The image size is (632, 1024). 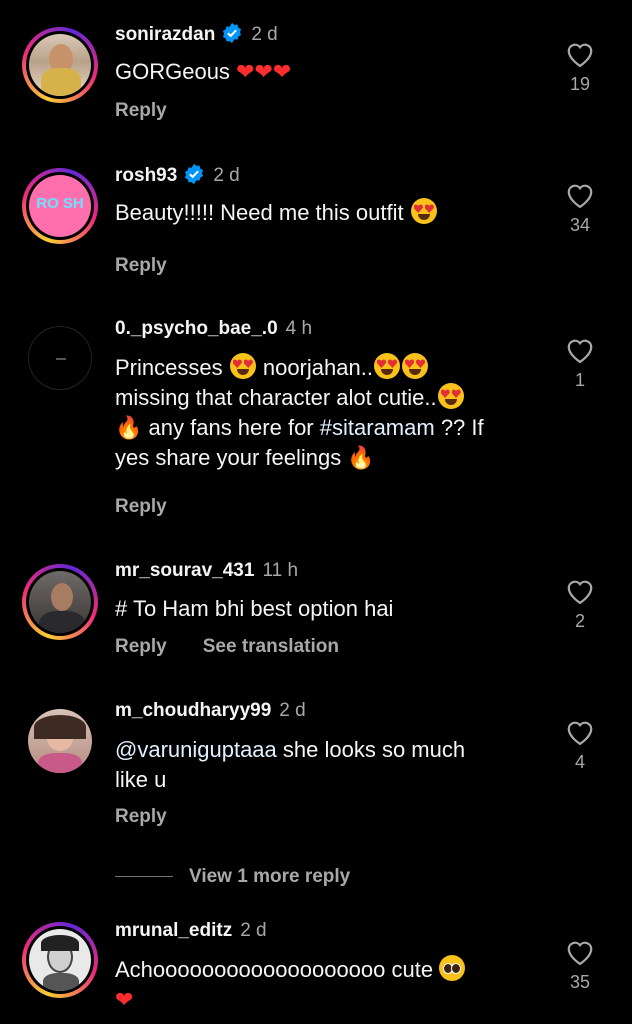 I want to click on like-button: 19, so click(x=580, y=67).